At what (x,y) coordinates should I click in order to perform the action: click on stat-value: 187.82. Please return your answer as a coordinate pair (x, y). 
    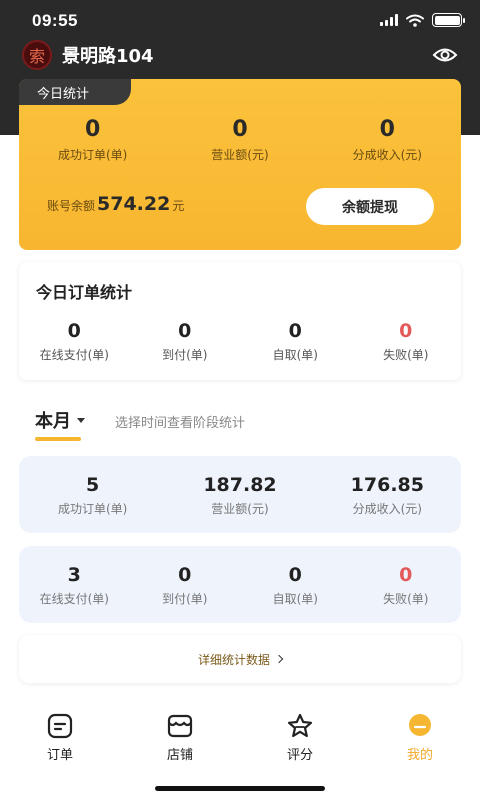
    Looking at the image, I should click on (240, 485).